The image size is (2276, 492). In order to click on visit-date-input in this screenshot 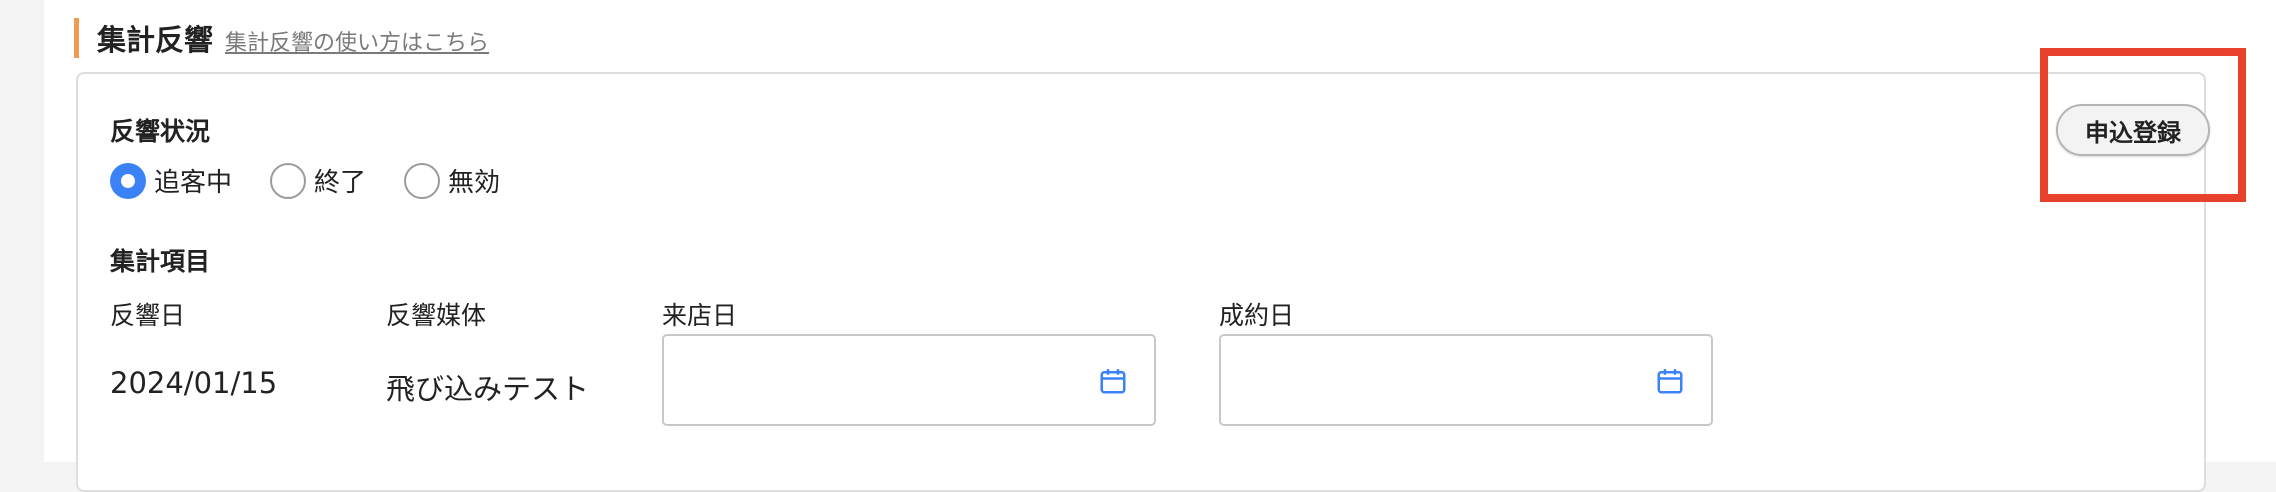, I will do `click(909, 380)`.